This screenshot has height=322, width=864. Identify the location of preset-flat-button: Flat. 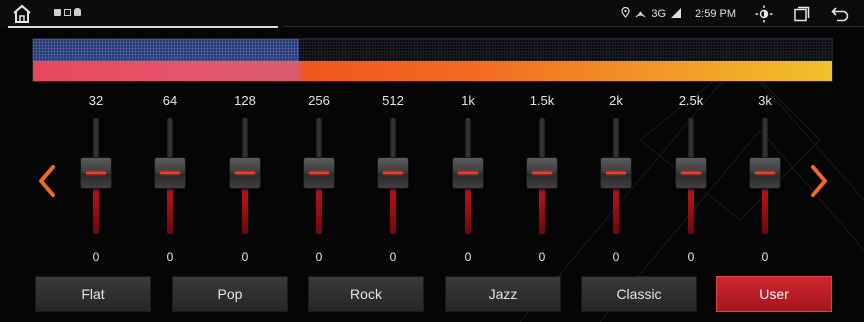
(93, 294).